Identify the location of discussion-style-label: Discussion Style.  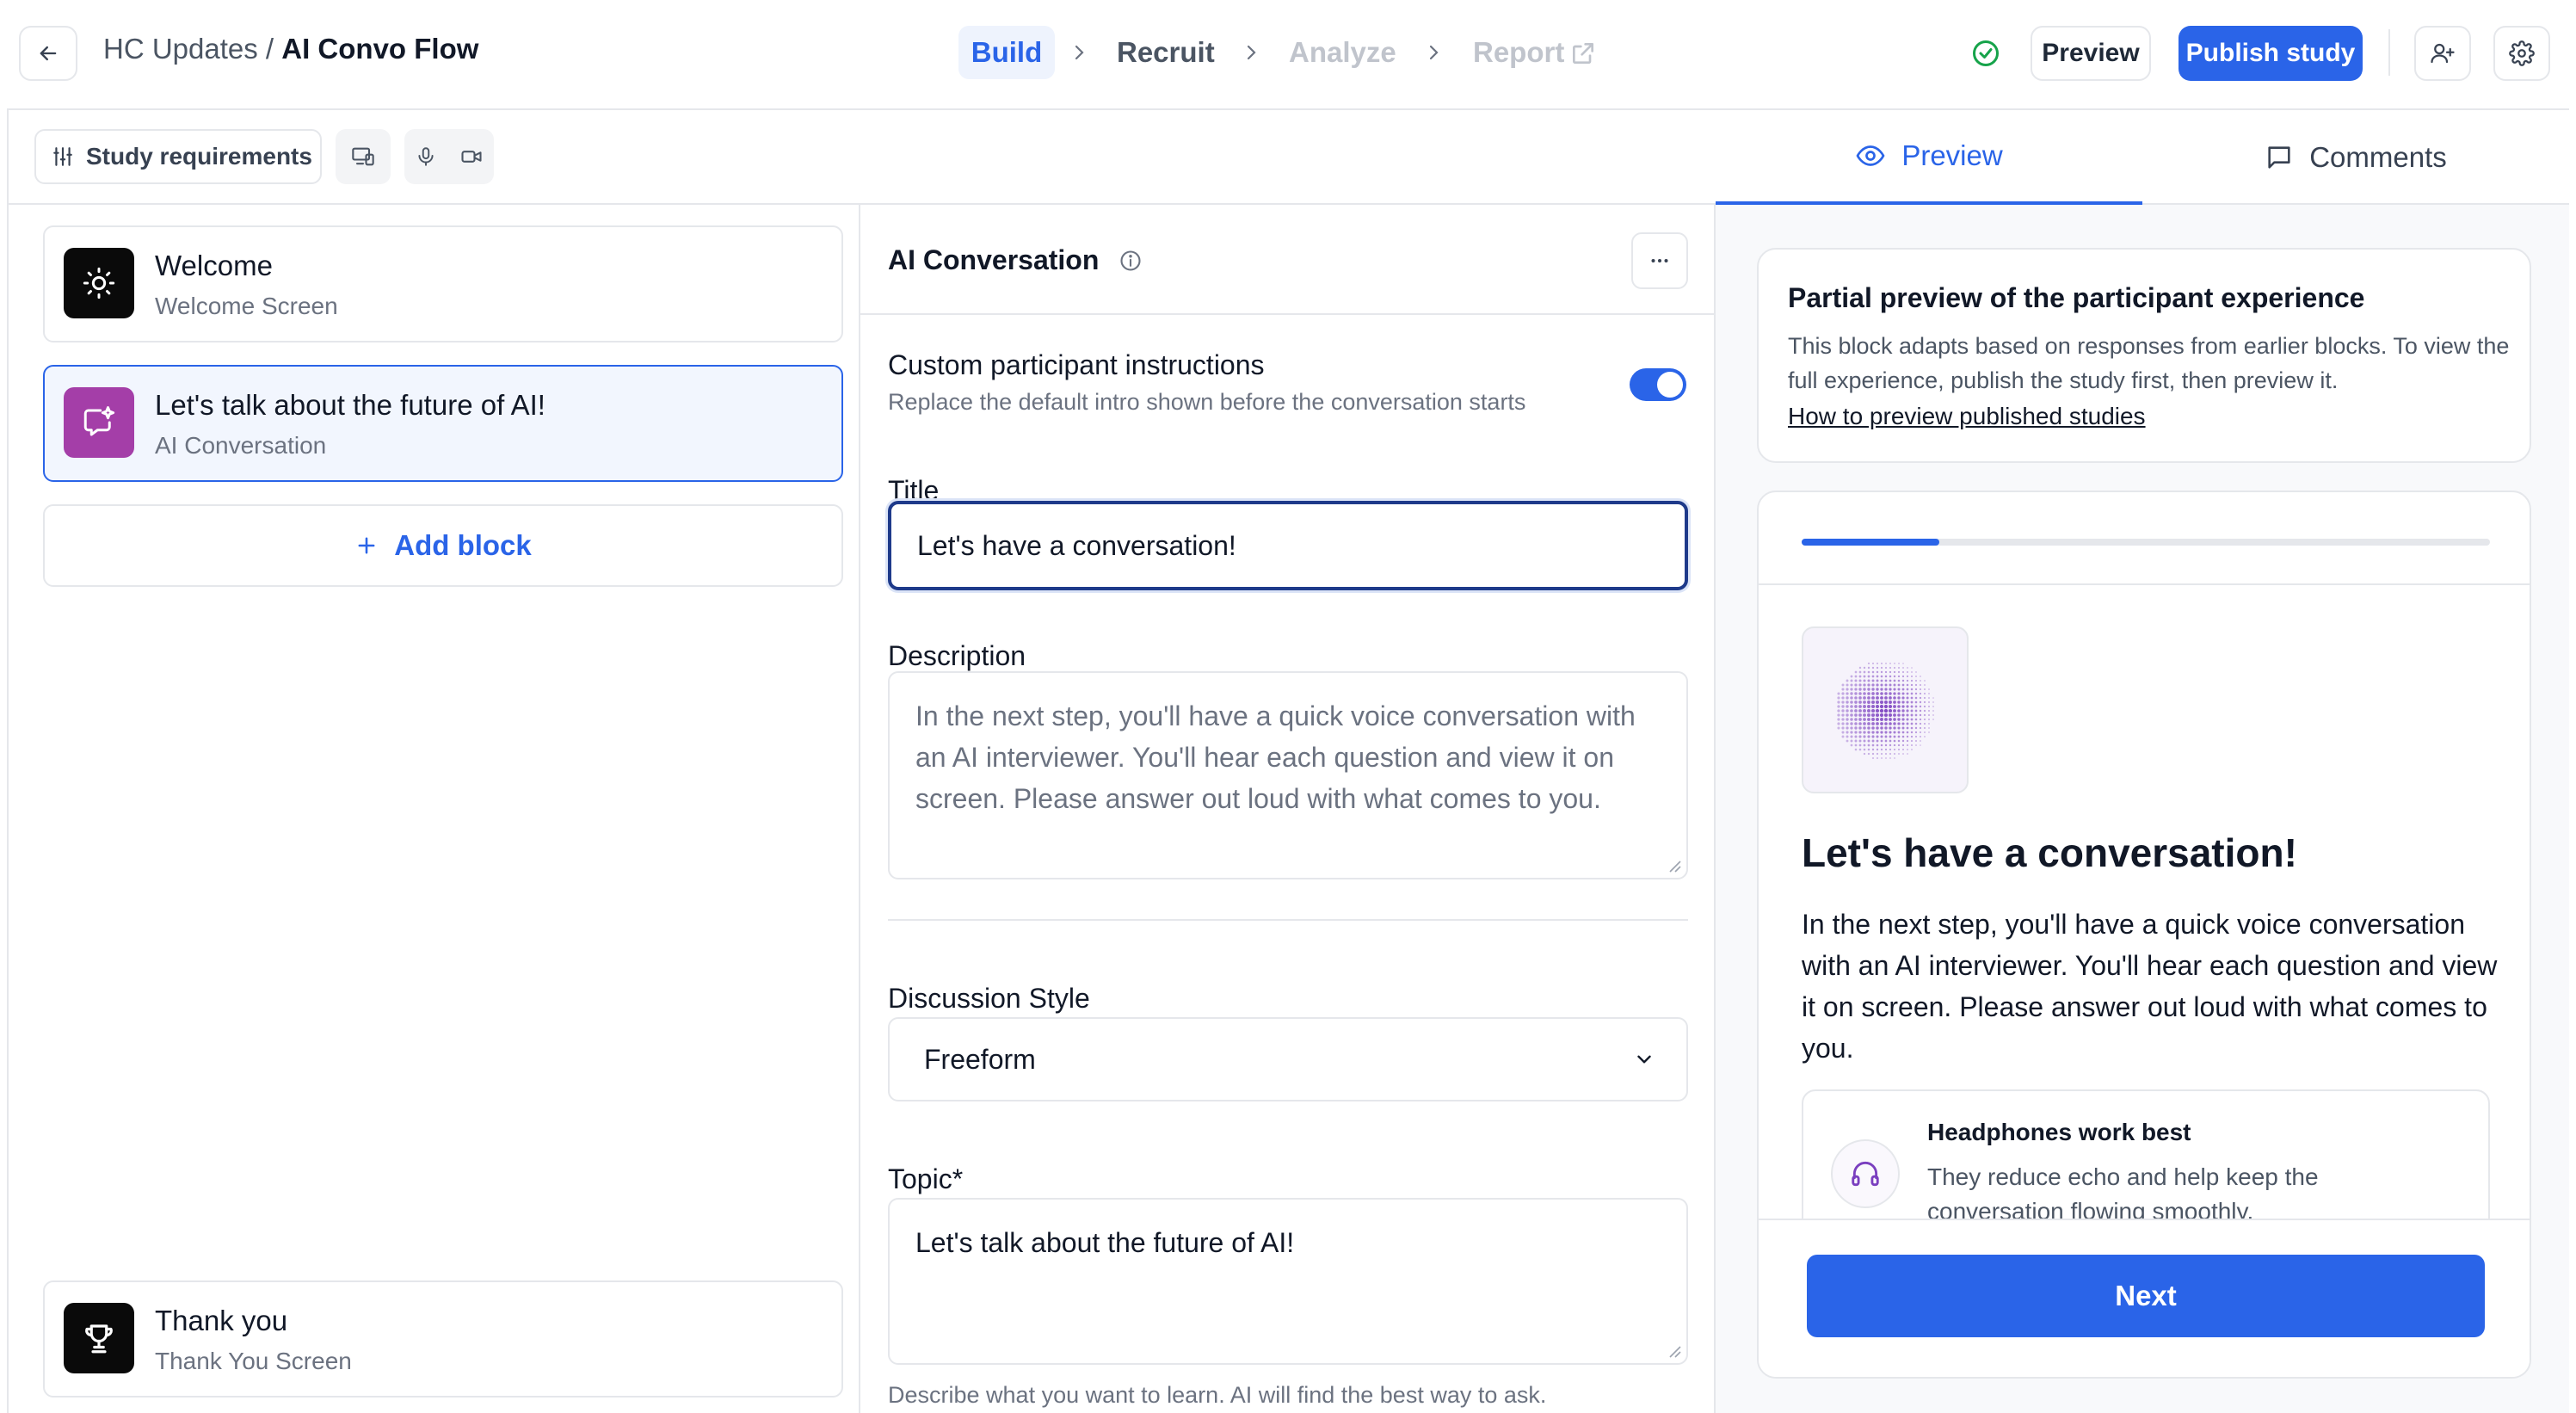
(989, 998).